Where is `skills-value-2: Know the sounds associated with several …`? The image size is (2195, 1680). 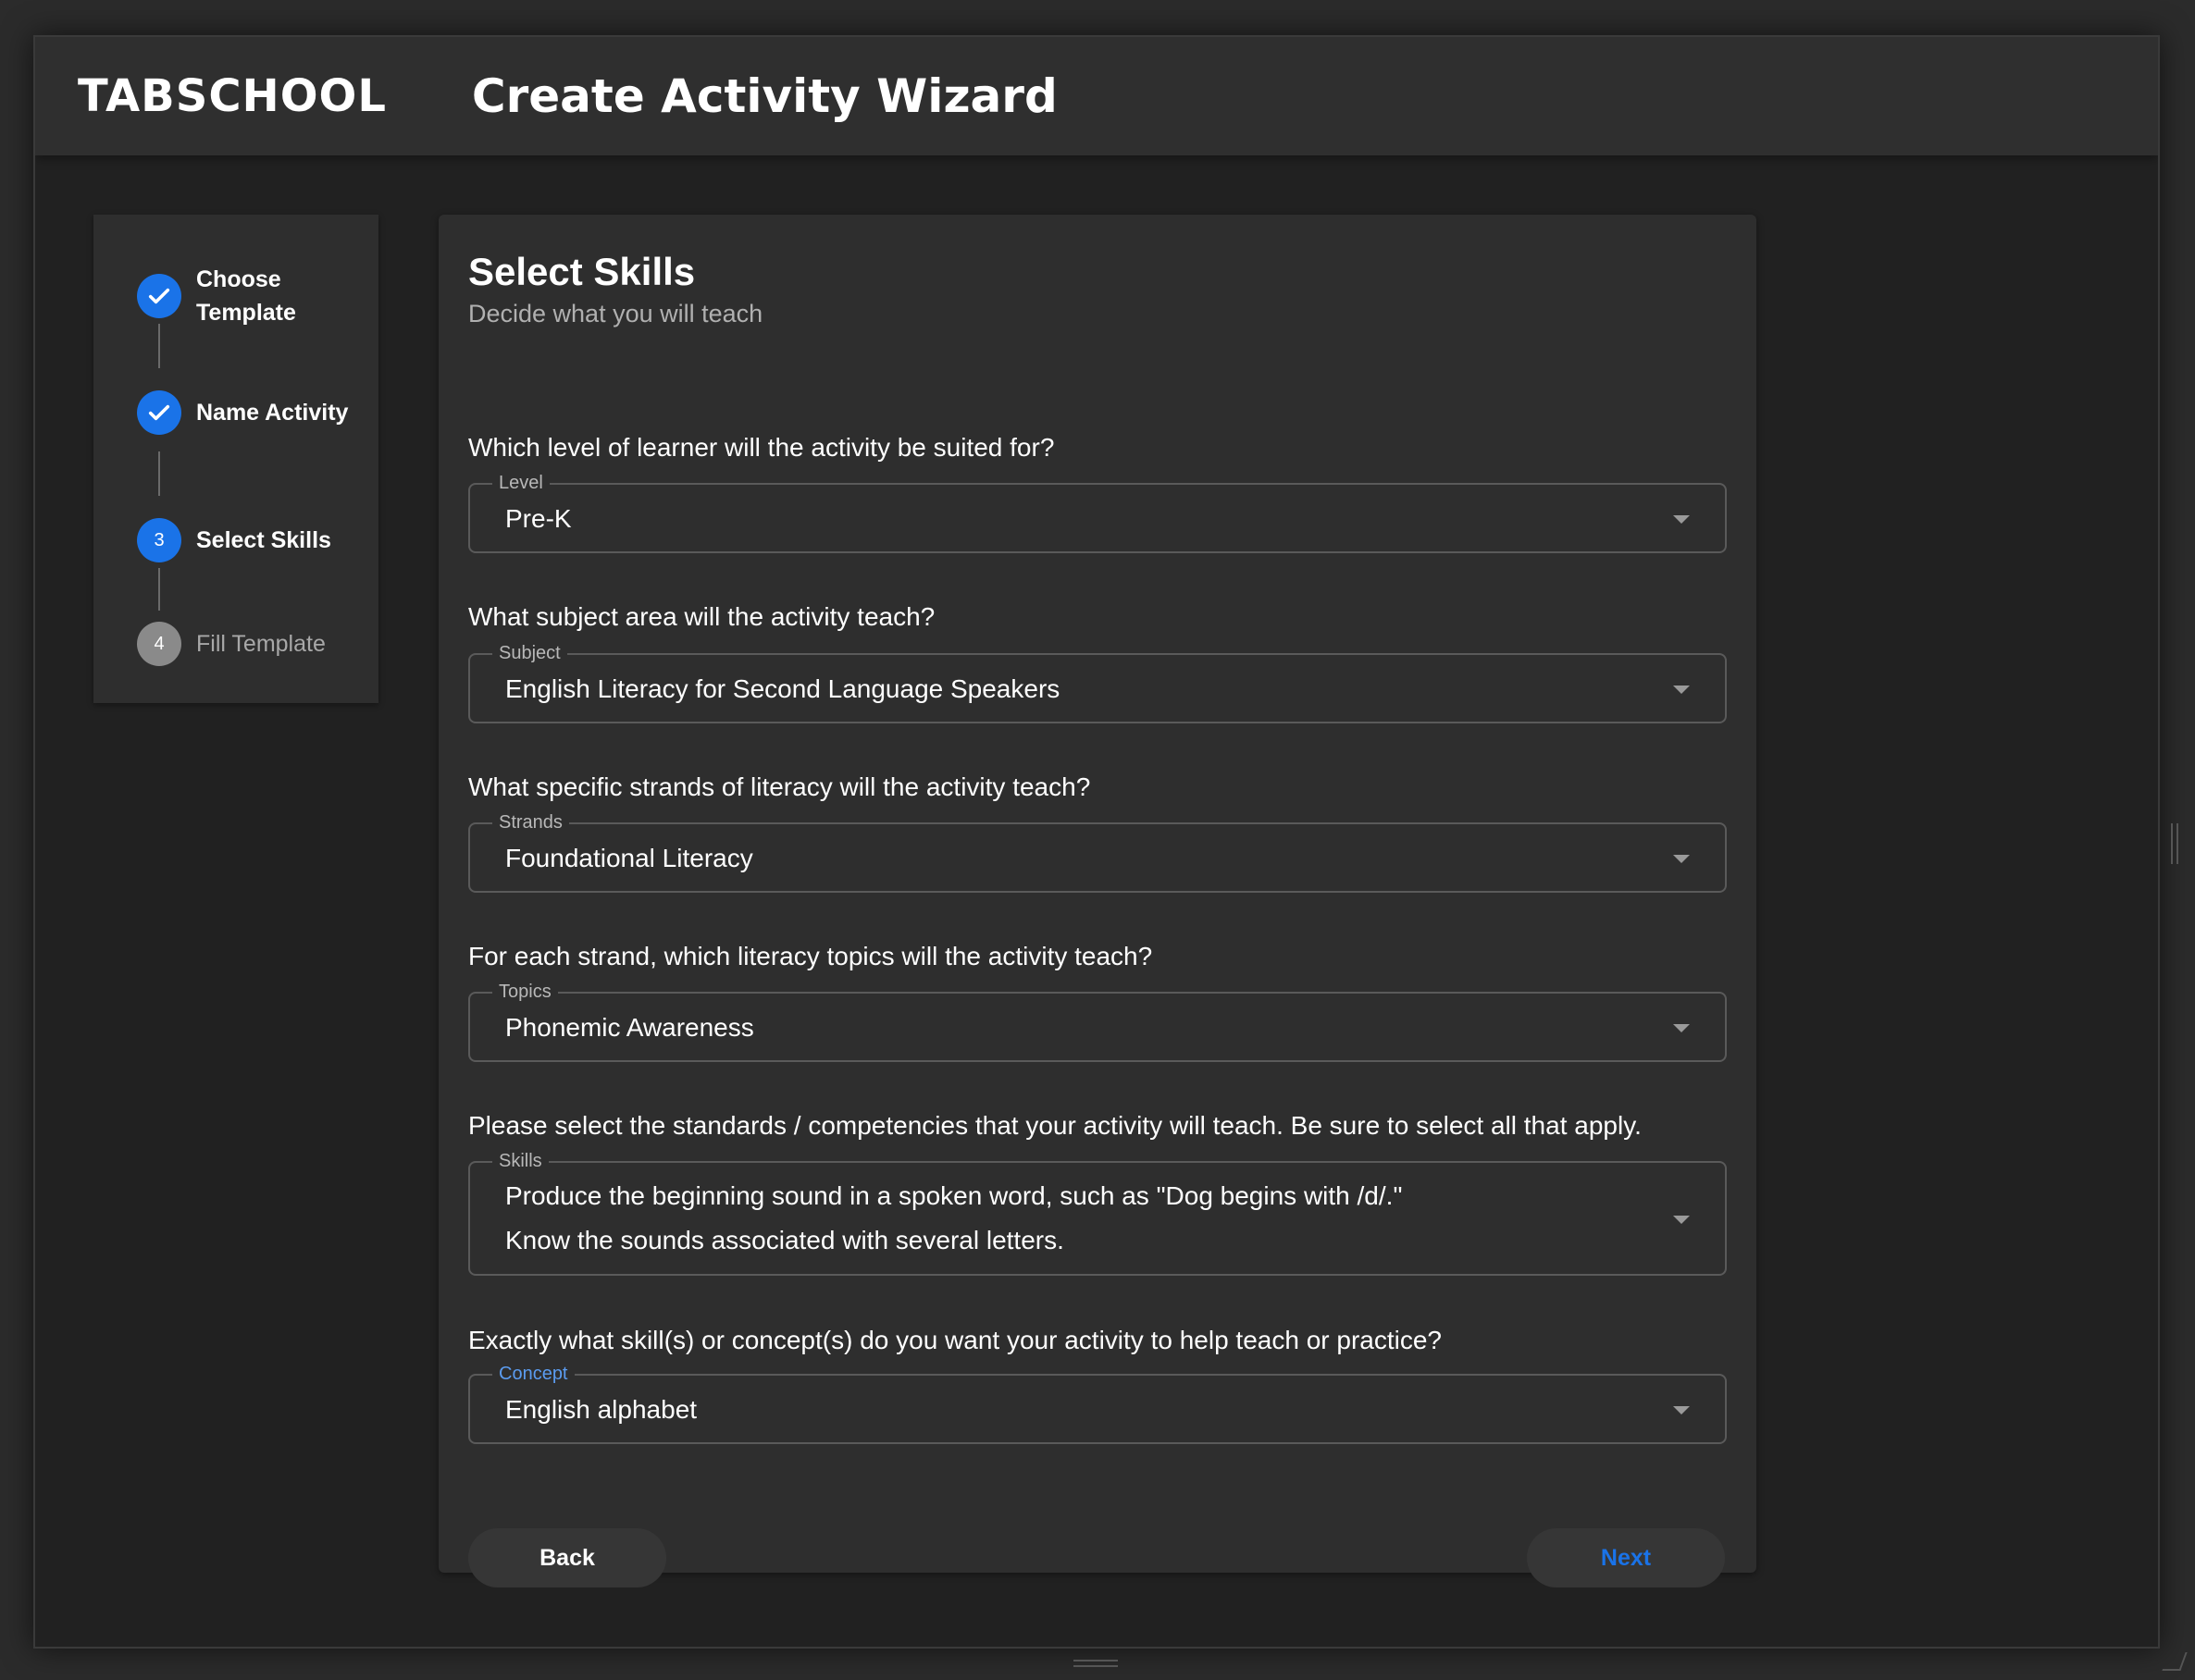
skills-value-2: Know the sounds associated with several … is located at coordinates (784, 1240).